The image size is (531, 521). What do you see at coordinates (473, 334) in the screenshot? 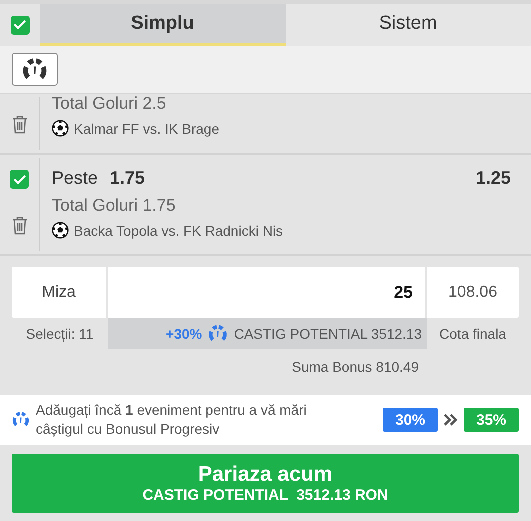
I see `odds-label: Cota finala` at bounding box center [473, 334].